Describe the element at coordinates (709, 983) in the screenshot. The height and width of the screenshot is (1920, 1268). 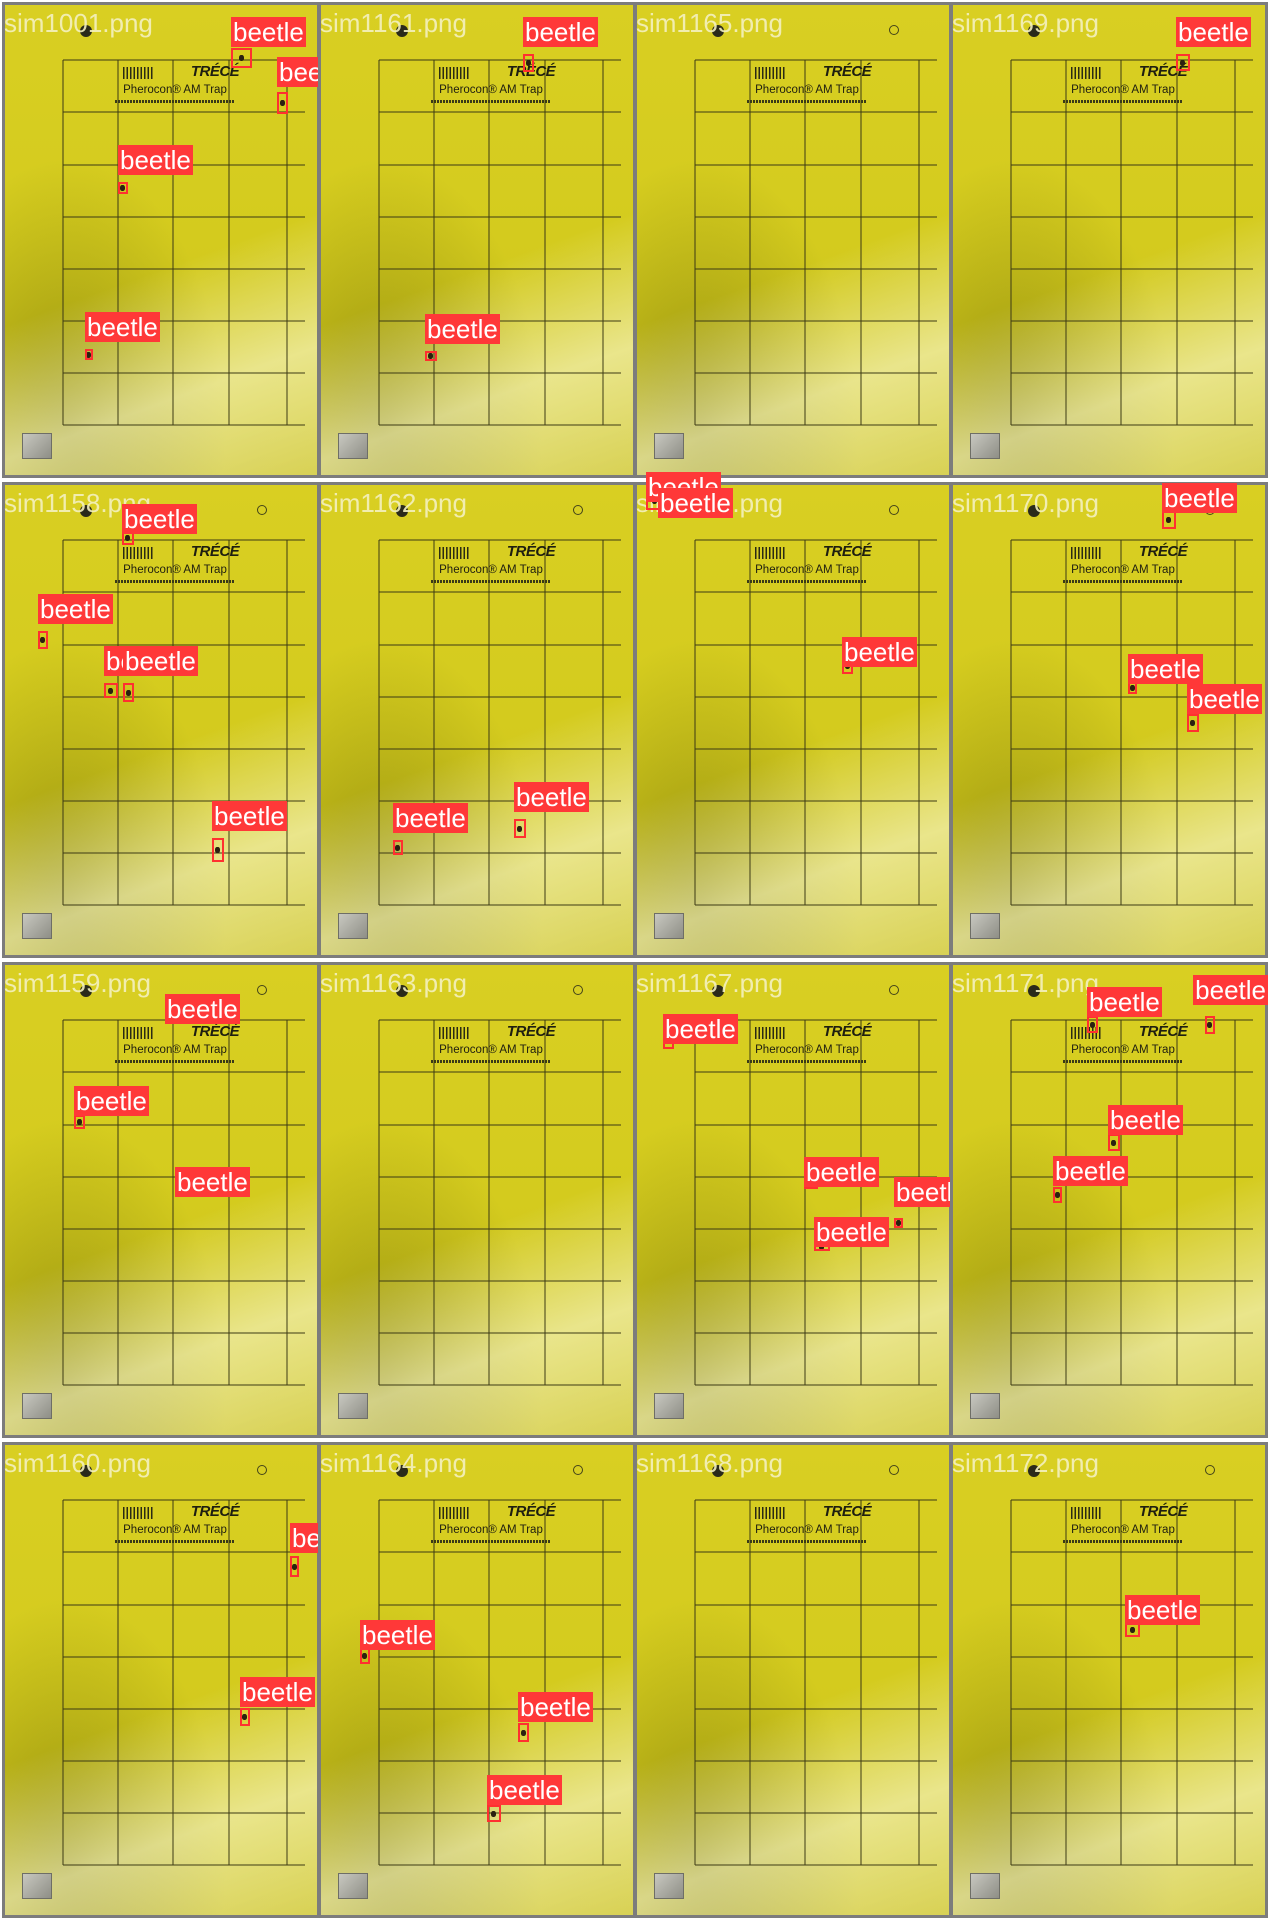
I see `filename-label: sim1167.png` at that location.